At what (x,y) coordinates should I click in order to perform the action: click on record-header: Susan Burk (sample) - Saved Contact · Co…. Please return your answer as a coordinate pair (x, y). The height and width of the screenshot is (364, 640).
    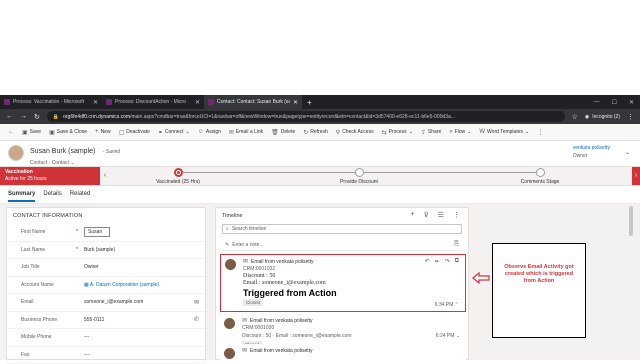
    Looking at the image, I should click on (320, 153).